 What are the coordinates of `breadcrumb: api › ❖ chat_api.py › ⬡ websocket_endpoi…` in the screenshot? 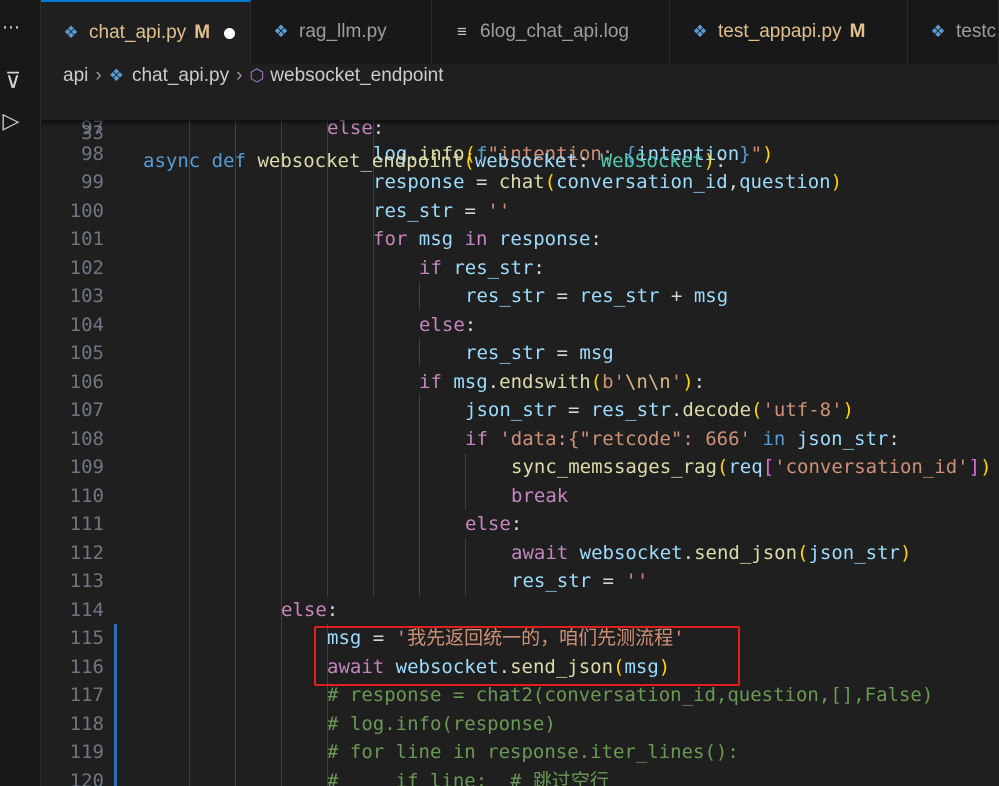 It's located at (520, 76).